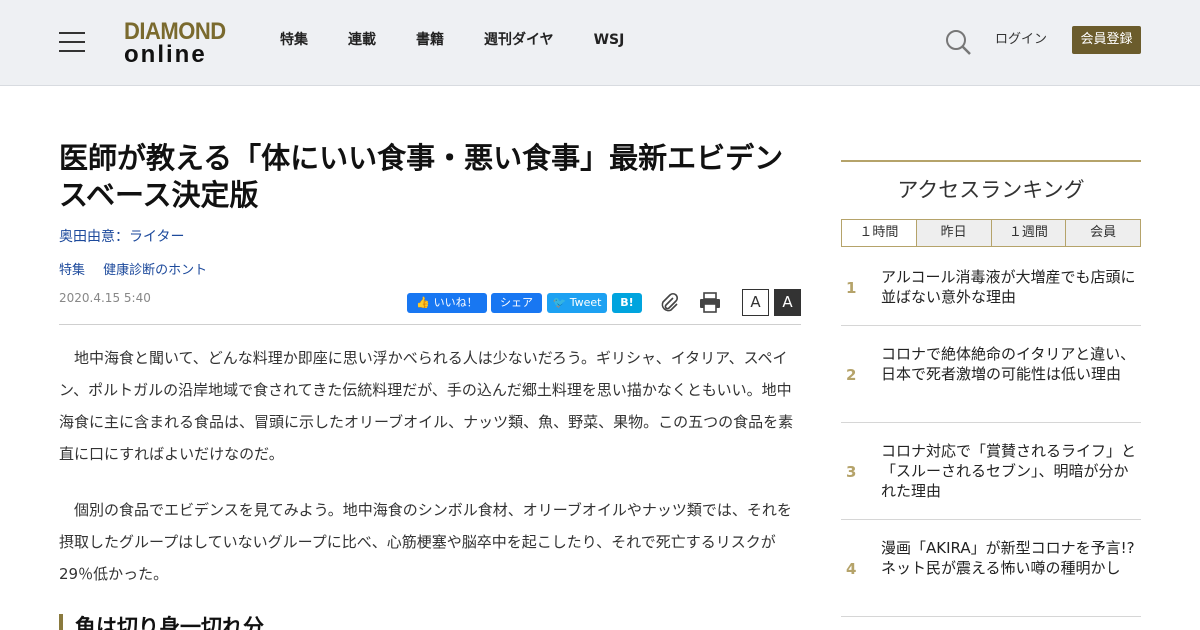 Image resolution: width=1200 pixels, height=630 pixels. Describe the element at coordinates (851, 288) in the screenshot. I see `rank-number: 1` at that location.